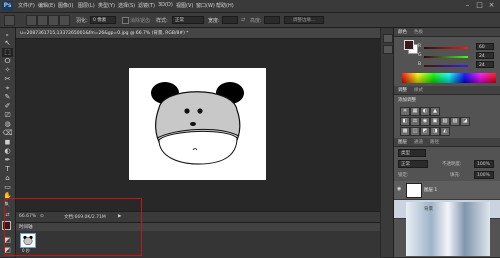  What do you see at coordinates (7, 133) in the screenshot?
I see `eraser-icon: ⌫` at bounding box center [7, 133].